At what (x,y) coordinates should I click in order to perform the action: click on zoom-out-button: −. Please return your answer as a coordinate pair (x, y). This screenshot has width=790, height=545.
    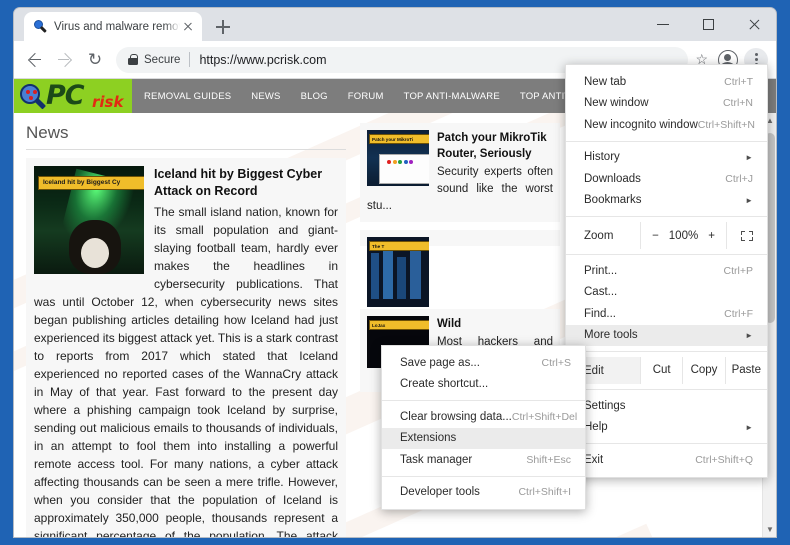
    Looking at the image, I should click on (655, 236).